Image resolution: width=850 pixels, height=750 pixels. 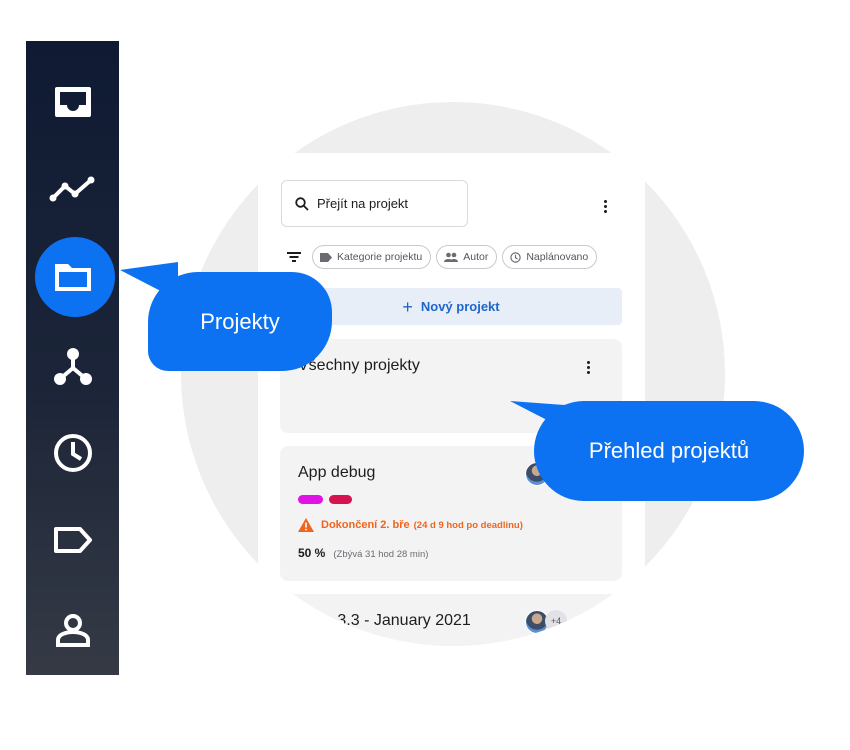 I want to click on filter-chip-category: Kategorie projektu, so click(x=372, y=257).